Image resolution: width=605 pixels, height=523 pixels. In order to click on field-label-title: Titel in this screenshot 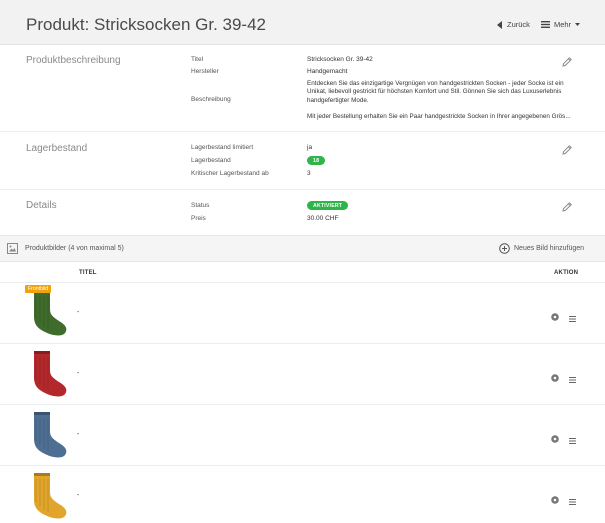, I will do `click(197, 59)`.